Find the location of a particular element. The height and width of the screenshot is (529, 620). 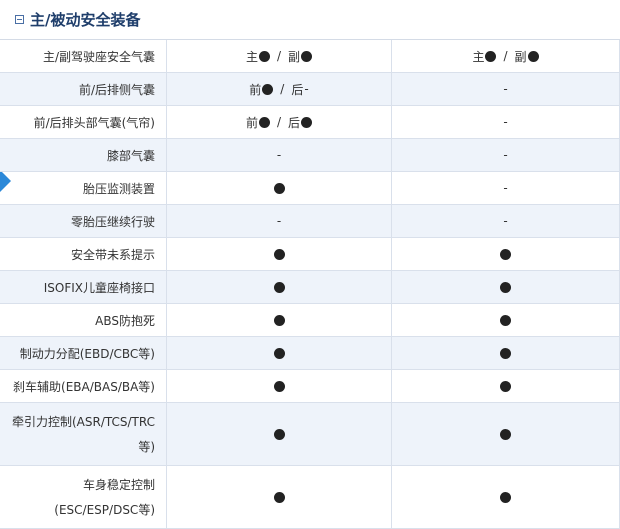

row-label: ISOFIX儿童座椅接口 is located at coordinates (83, 287).